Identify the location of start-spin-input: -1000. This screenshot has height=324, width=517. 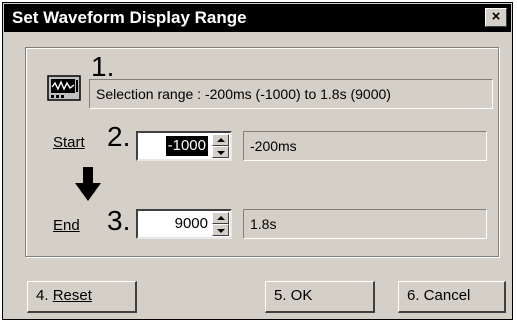
(184, 146).